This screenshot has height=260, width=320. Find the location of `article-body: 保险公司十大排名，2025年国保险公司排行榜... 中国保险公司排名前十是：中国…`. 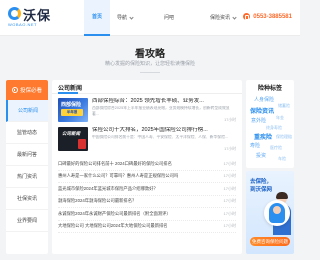

article-body: 保险公司十大排名，2025年国保险公司排行榜... 中国保险公司排名前十是：中国… is located at coordinates (164, 139).